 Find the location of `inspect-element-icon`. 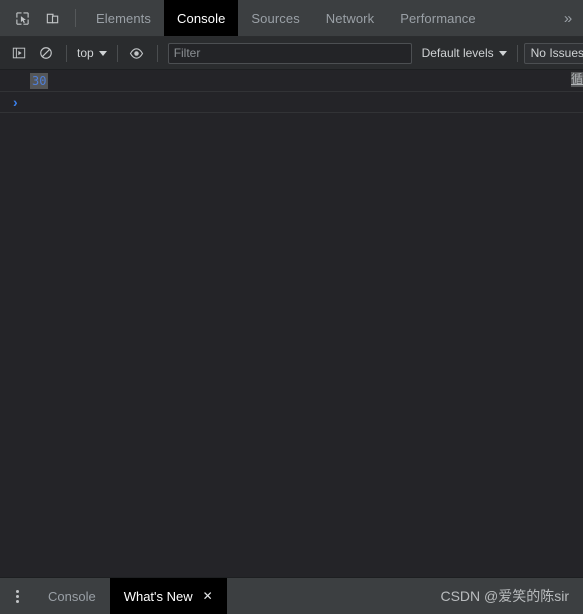

inspect-element-icon is located at coordinates (22, 18).